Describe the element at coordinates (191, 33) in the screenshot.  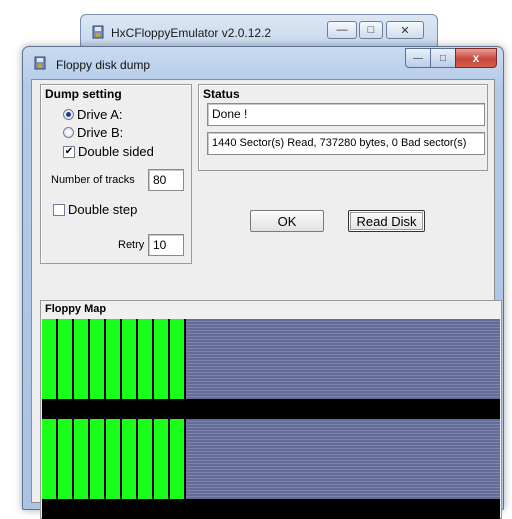
I see `parent-window-title: HxCFloppyEmulator v2.0.12.2` at that location.